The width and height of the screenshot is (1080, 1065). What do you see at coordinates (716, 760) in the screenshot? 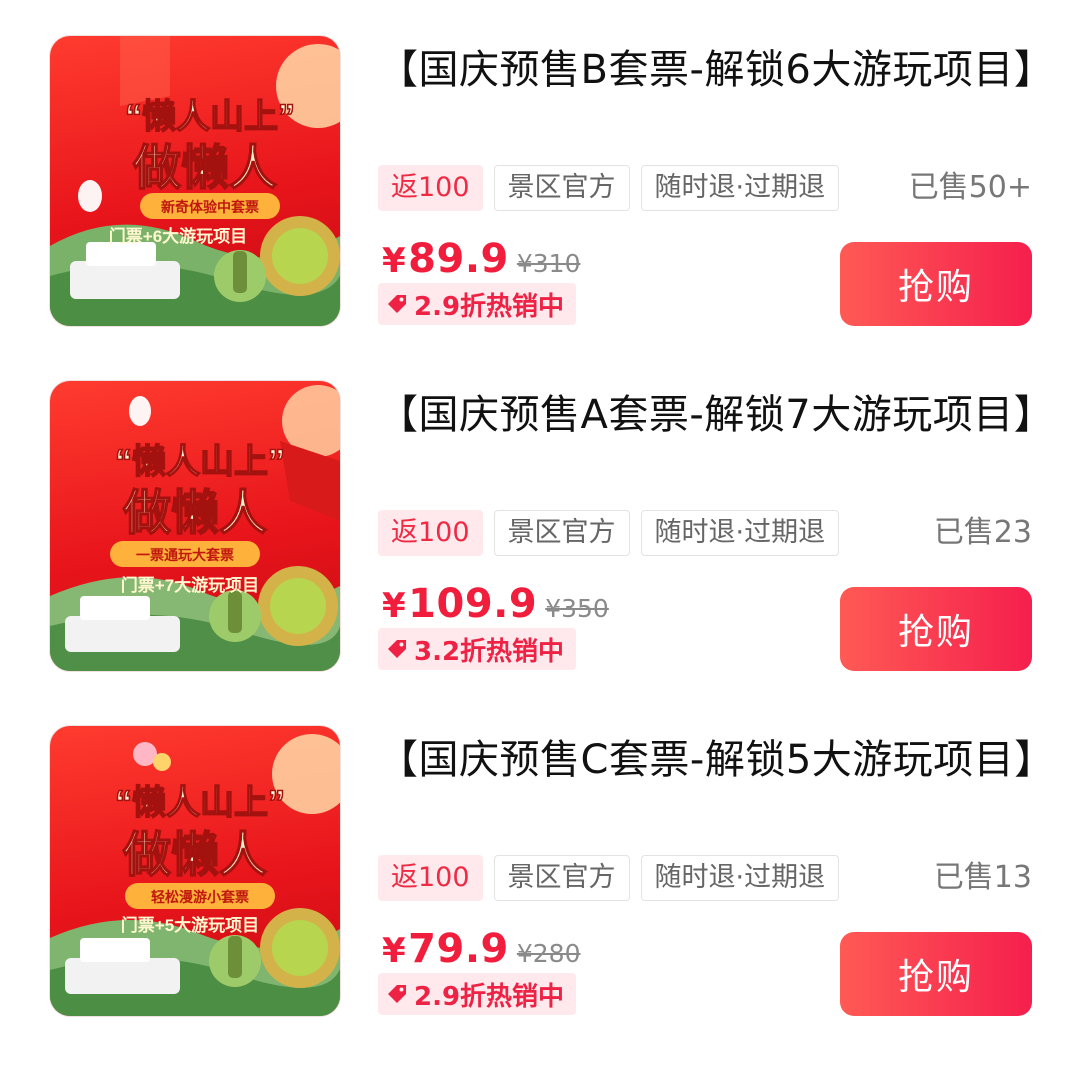
I see `product-title: 【国庆预售C套票-解锁5大游玩项目】` at bounding box center [716, 760].